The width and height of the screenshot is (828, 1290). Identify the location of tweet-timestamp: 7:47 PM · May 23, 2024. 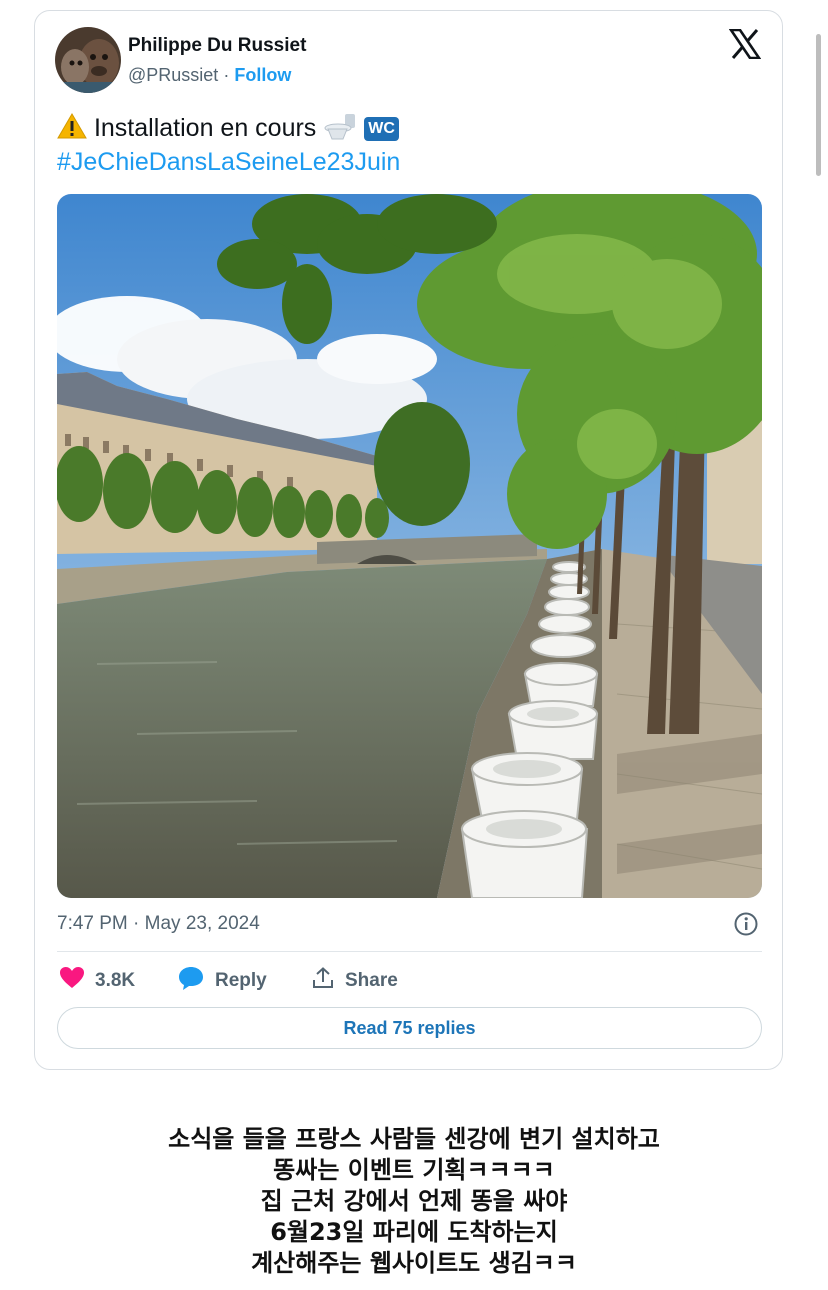
(158, 924).